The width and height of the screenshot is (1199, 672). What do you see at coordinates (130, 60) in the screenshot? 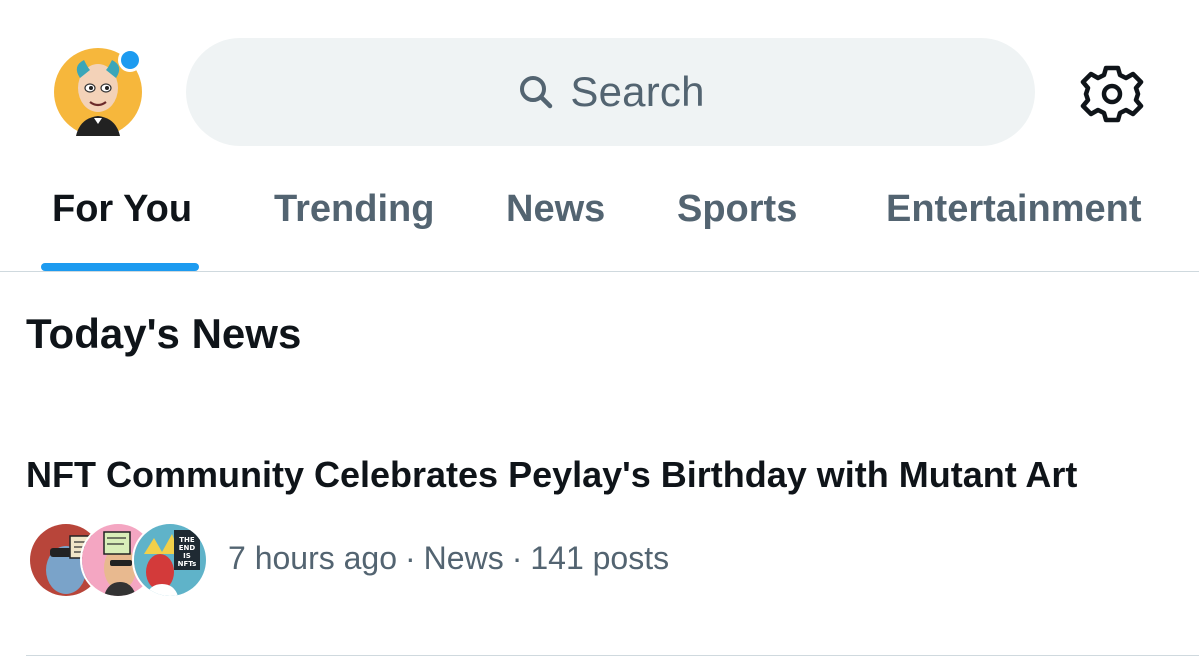
I see `notification-dot` at bounding box center [130, 60].